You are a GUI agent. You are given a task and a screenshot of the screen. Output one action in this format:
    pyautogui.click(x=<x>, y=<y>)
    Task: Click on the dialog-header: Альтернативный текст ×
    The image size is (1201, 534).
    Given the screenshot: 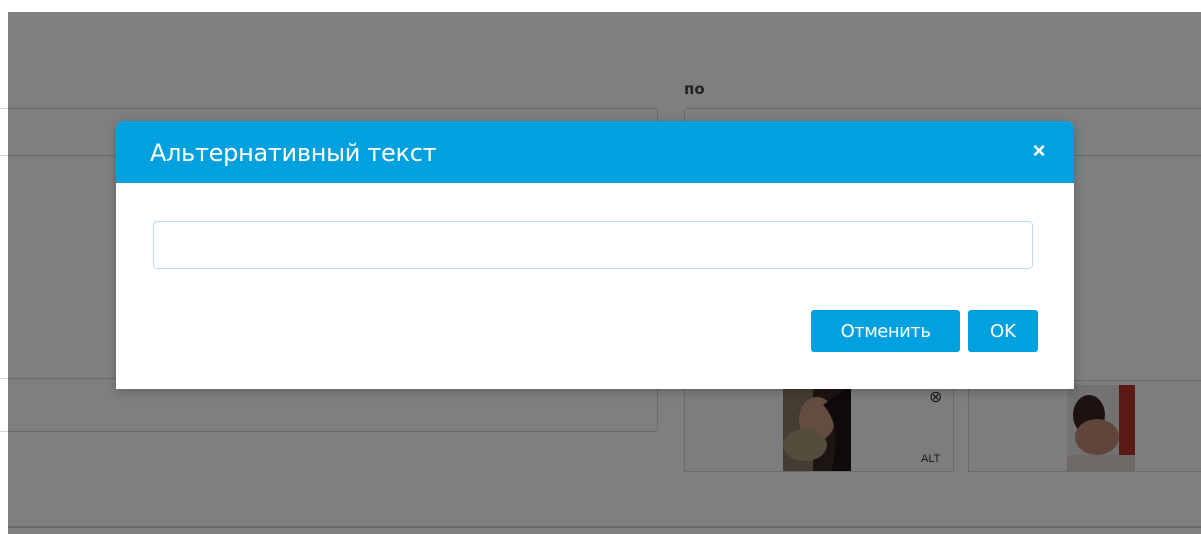 What is the action you would take?
    pyautogui.click(x=595, y=152)
    